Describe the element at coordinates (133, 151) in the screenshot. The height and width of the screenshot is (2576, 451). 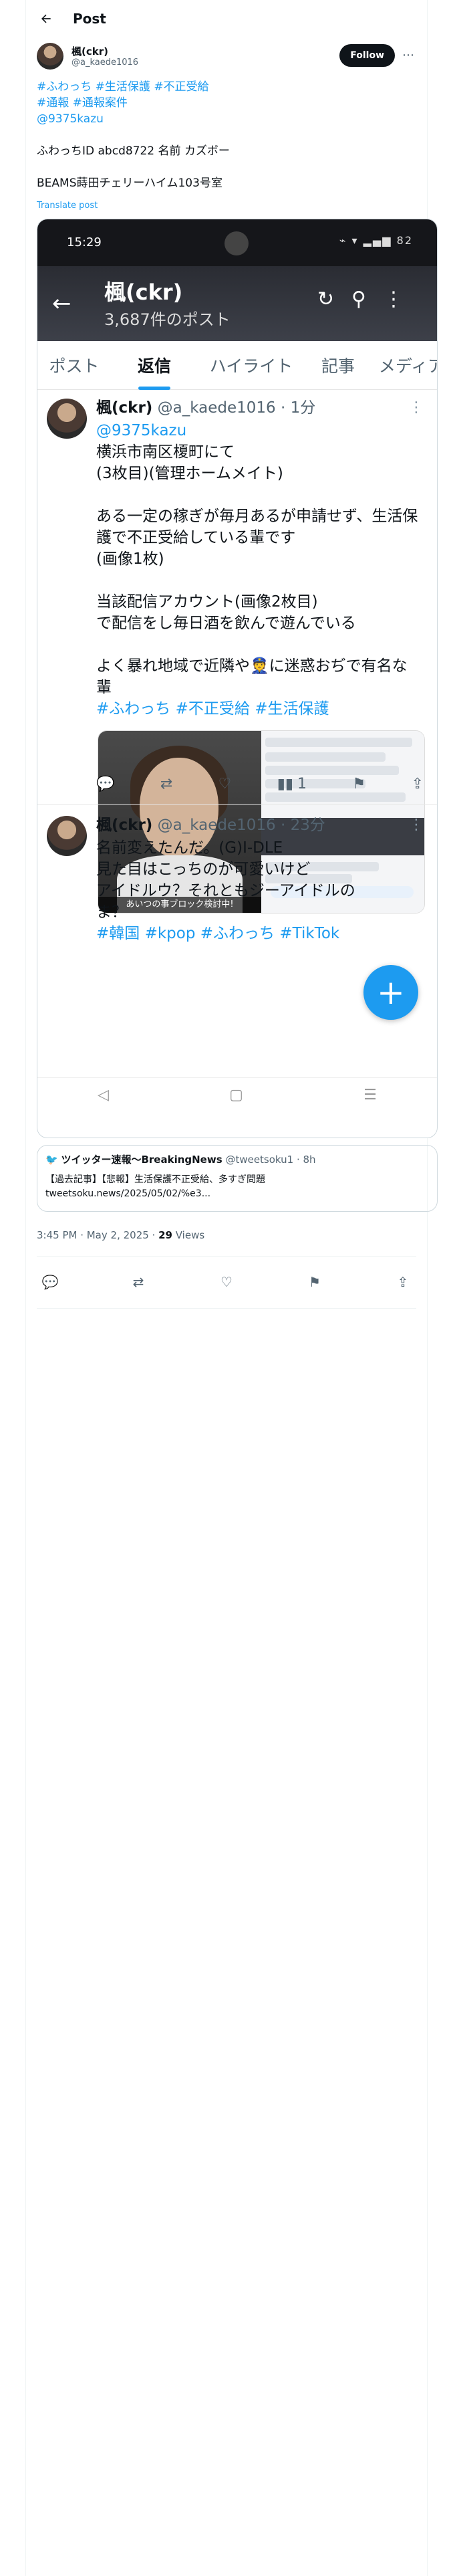
I see `post-line: ふわっちID abcd8722 名前 カズボー` at that location.